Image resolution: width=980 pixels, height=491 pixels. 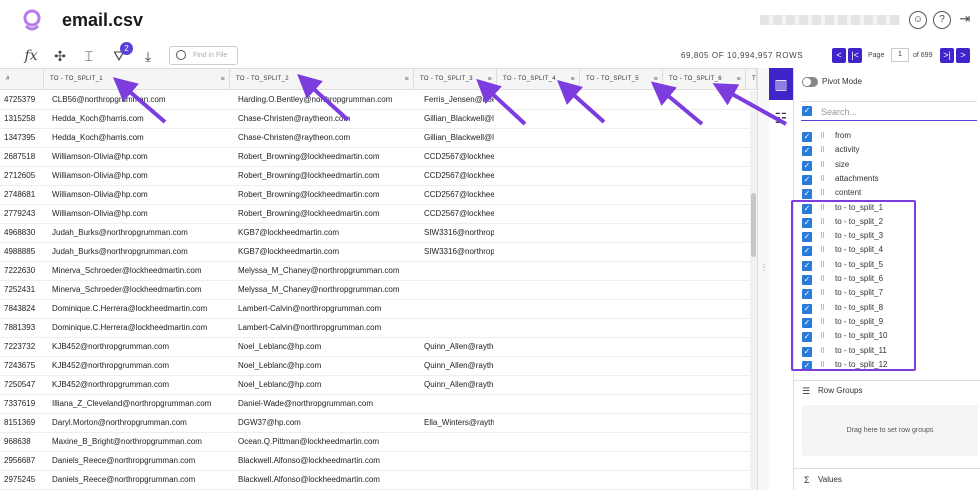 What do you see at coordinates (887, 151) in the screenshot?
I see `column-list-item: ✓ ⠿ activity` at bounding box center [887, 151].